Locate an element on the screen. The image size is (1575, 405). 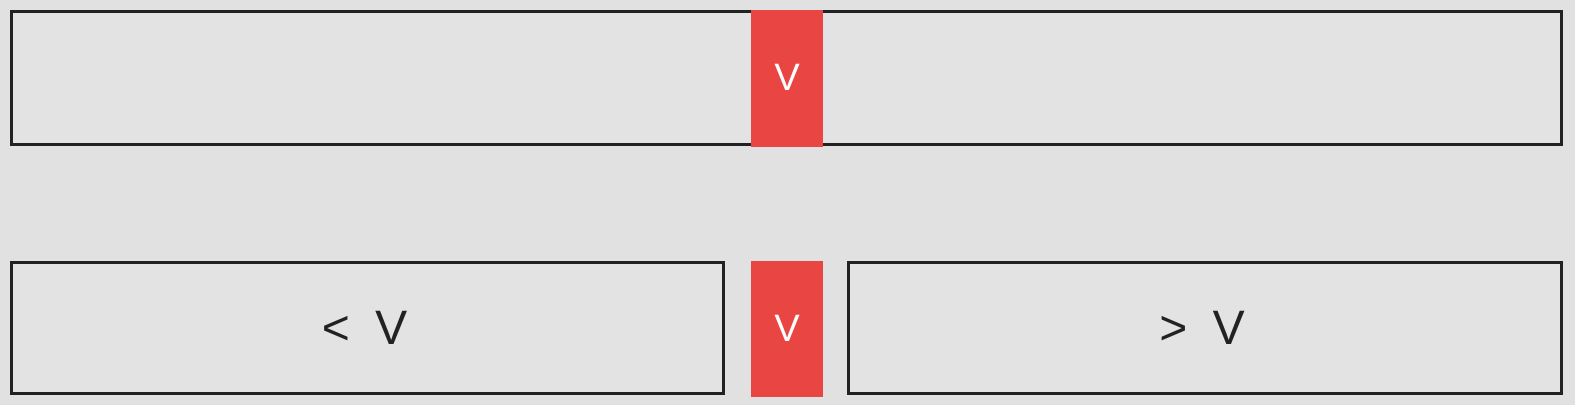
left-partition-label: < V is located at coordinates (367, 328).